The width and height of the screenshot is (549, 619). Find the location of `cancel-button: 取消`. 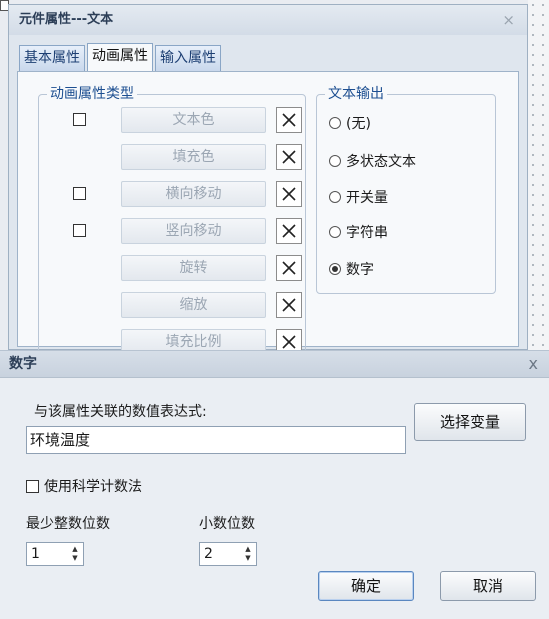

cancel-button: 取消 is located at coordinates (488, 586).